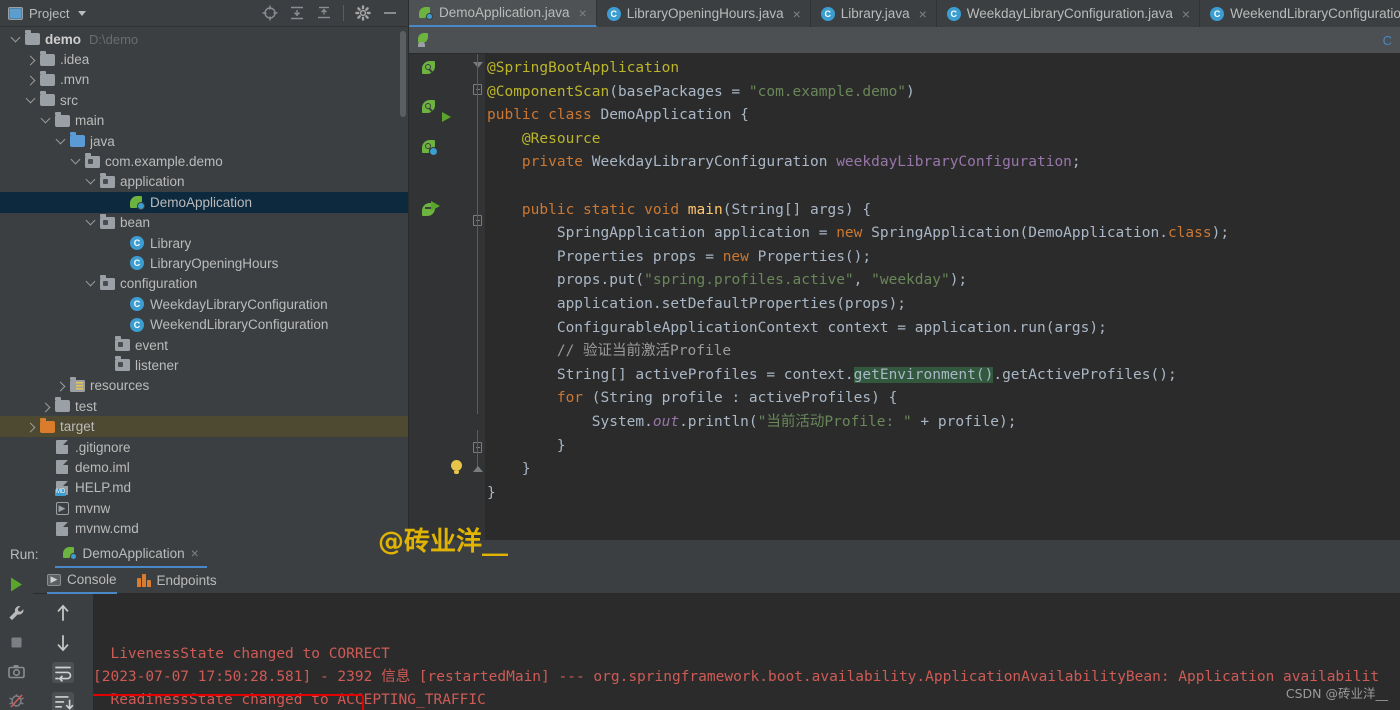 This screenshot has width=1400, height=710. Describe the element at coordinates (456, 467) in the screenshot. I see `intention-bulb-icon` at that location.